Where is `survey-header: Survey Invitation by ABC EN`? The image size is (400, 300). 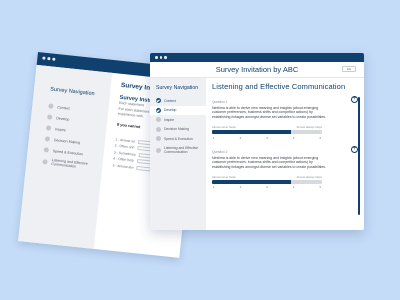 survey-header: Survey Invitation by ABC EN is located at coordinates (257, 70).